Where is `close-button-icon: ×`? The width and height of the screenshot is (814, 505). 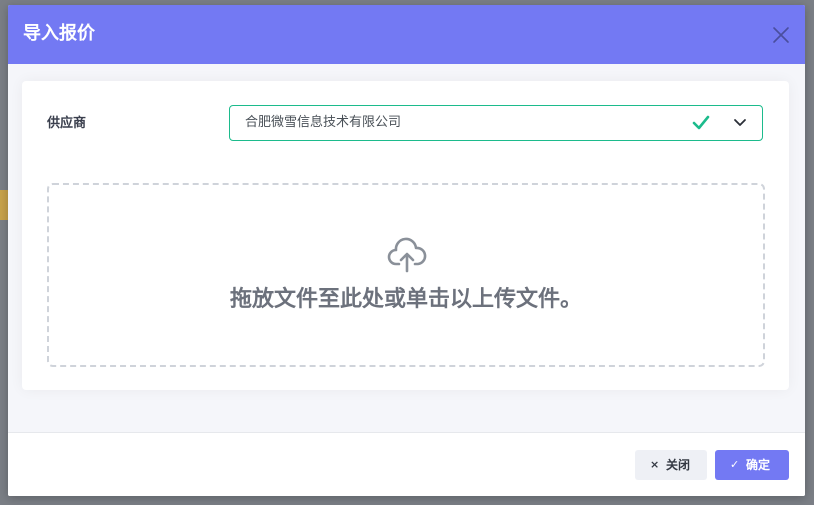 close-button-icon: × is located at coordinates (655, 464).